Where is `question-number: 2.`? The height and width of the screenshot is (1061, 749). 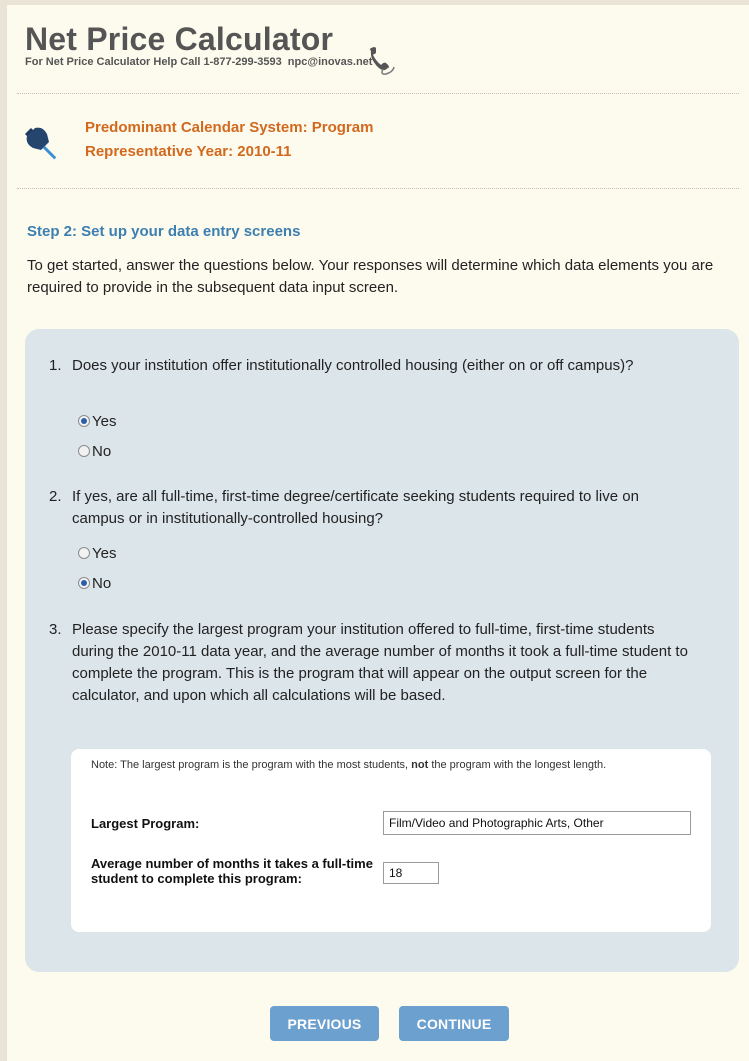 question-number: 2. is located at coordinates (55, 496).